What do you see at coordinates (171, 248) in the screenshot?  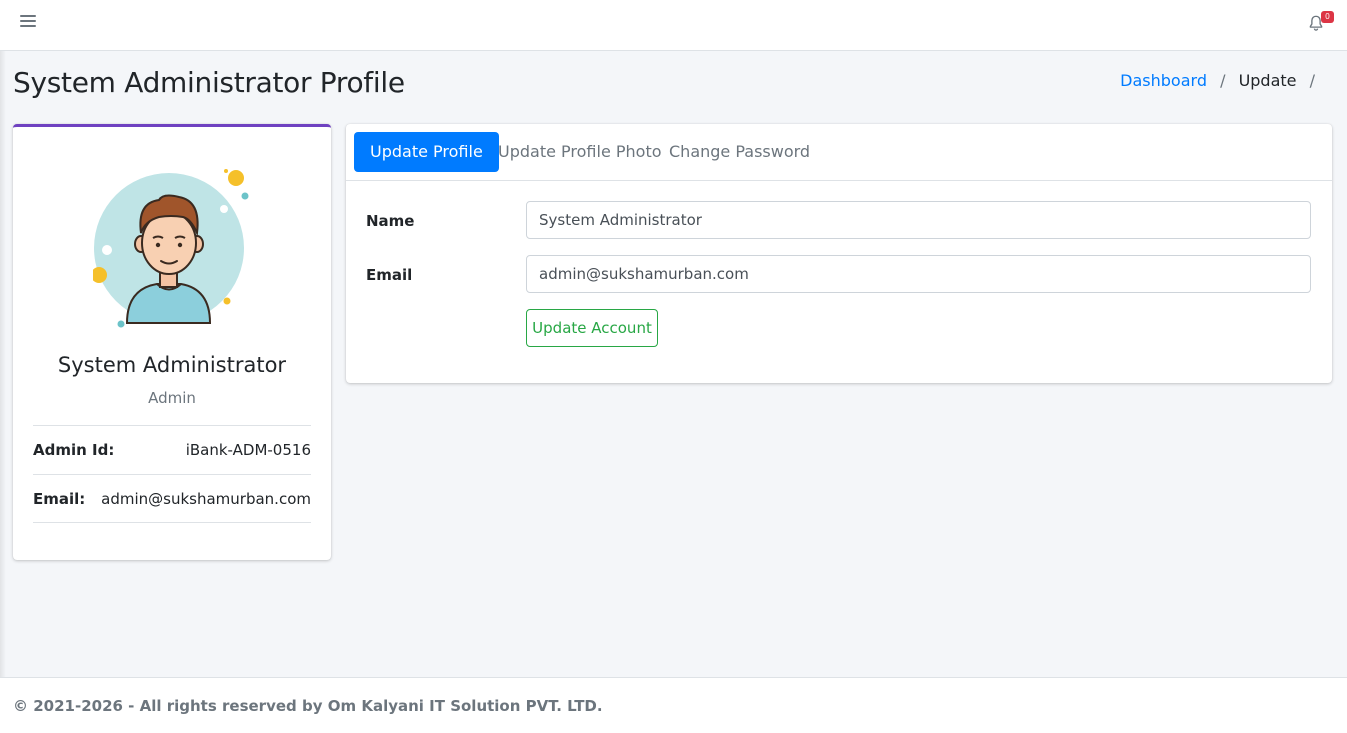 I see `avatar` at bounding box center [171, 248].